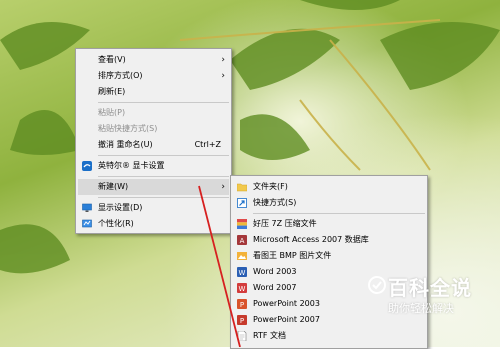  I want to click on archive-icon, so click(242, 224).